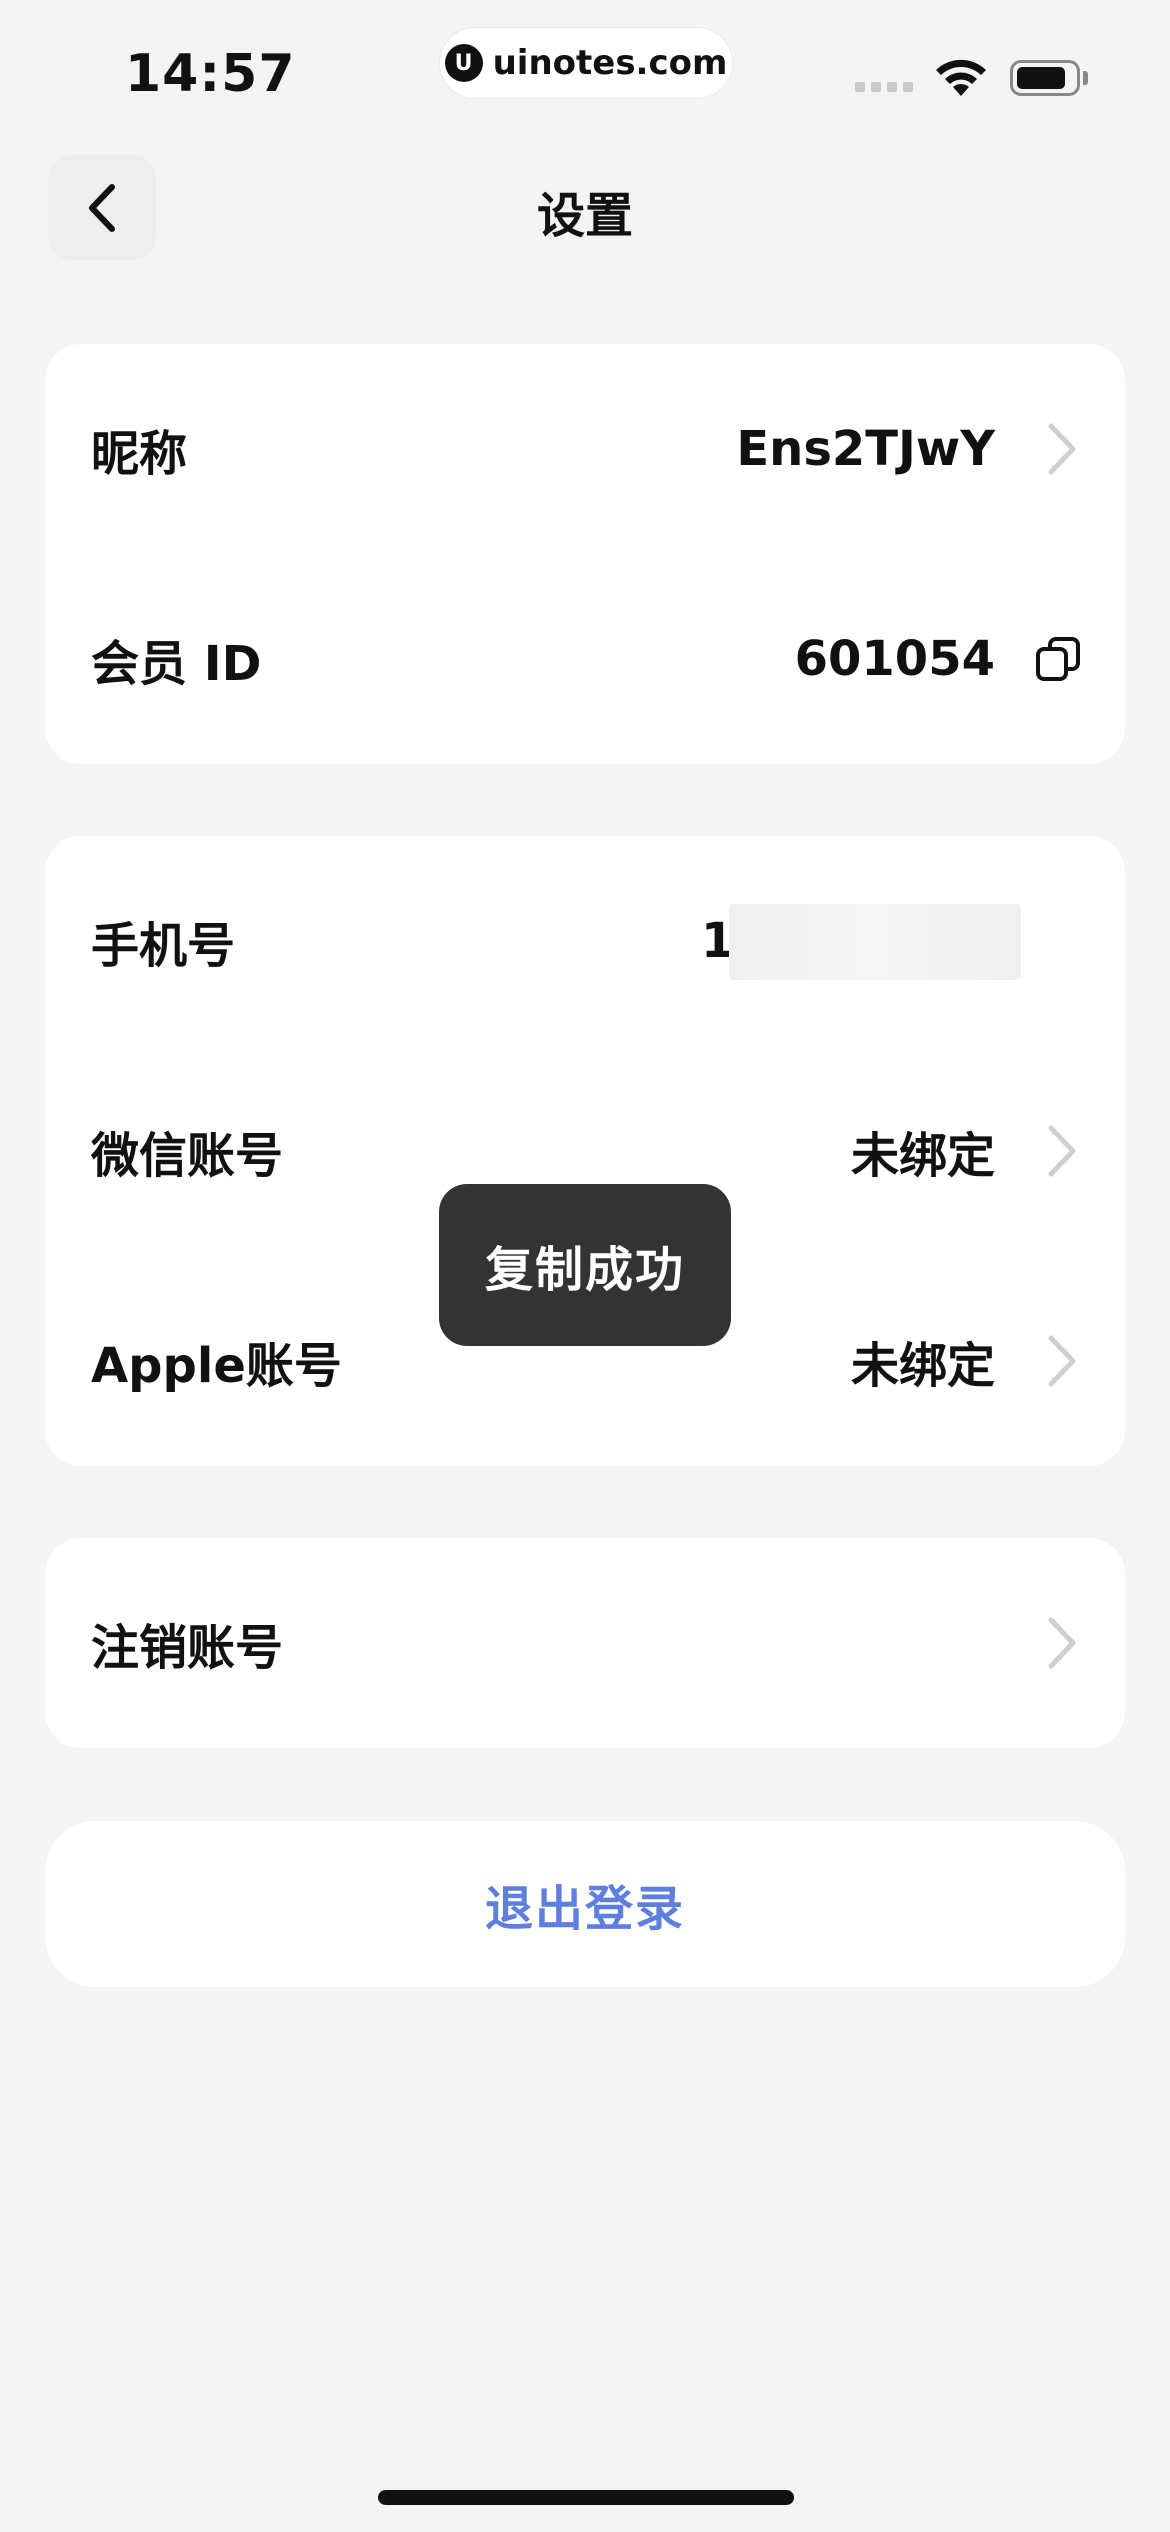 Image resolution: width=1170 pixels, height=2532 pixels. Describe the element at coordinates (585, 941) in the screenshot. I see `phone-row: 手机号 1` at that location.